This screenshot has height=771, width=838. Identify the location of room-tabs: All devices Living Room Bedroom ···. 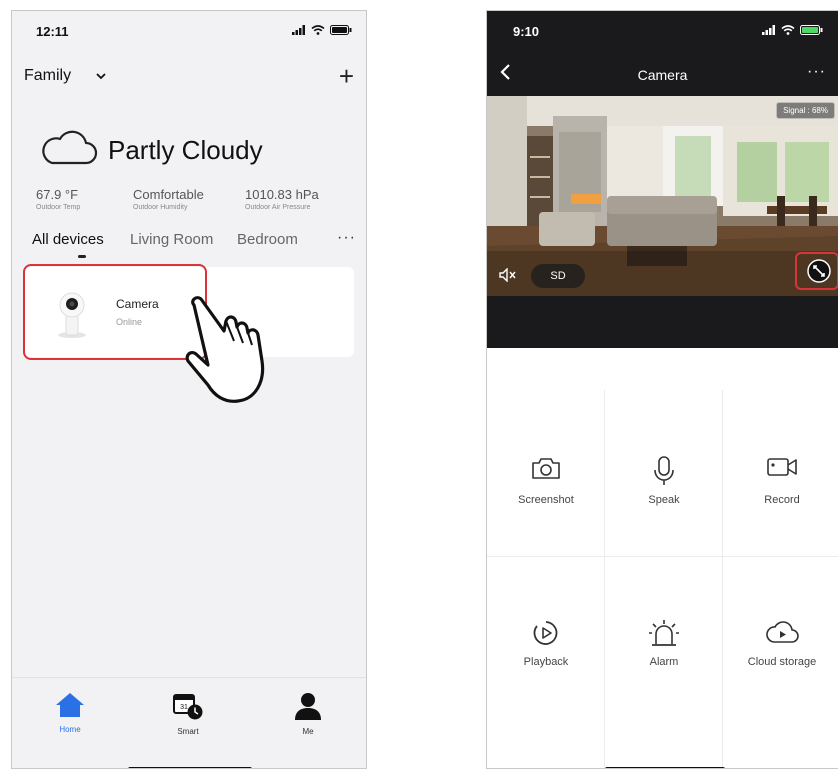
(194, 245).